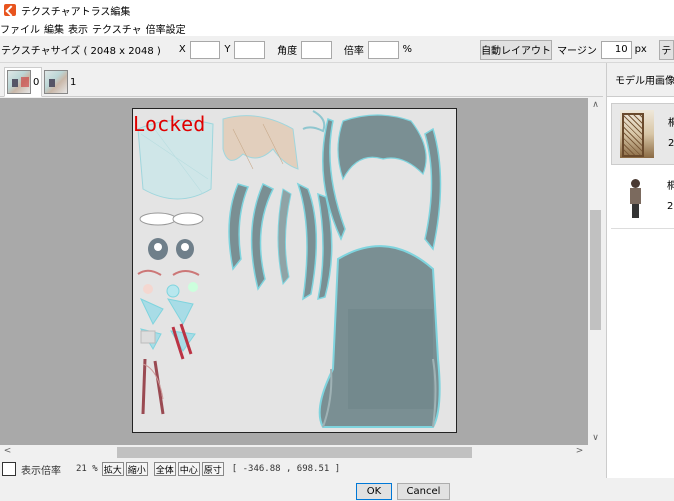  What do you see at coordinates (407, 49) in the screenshot?
I see `percent-label: %` at bounding box center [407, 49].